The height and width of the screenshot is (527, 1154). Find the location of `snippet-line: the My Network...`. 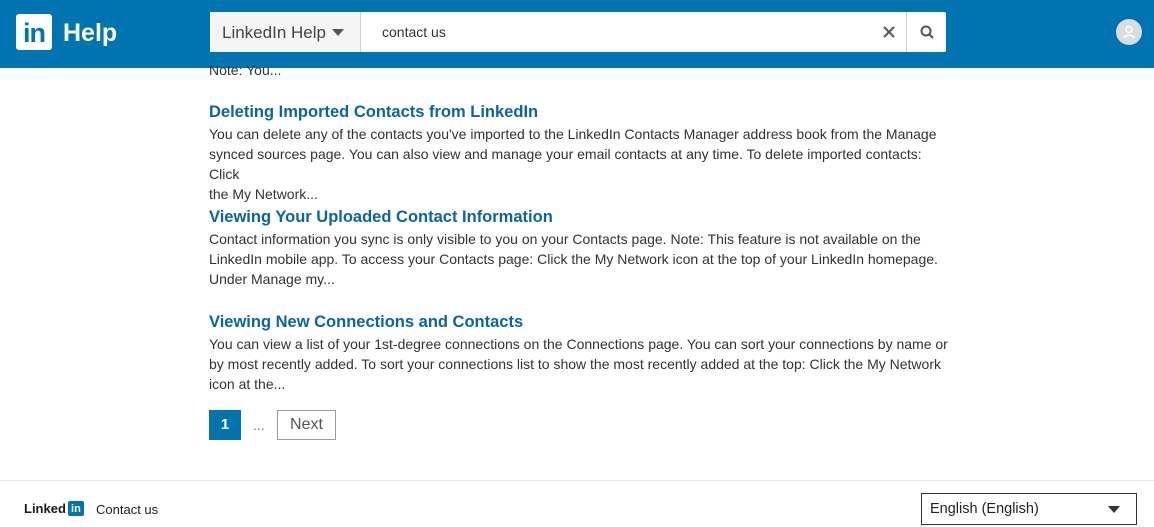

snippet-line: the My Network... is located at coordinates (263, 194).